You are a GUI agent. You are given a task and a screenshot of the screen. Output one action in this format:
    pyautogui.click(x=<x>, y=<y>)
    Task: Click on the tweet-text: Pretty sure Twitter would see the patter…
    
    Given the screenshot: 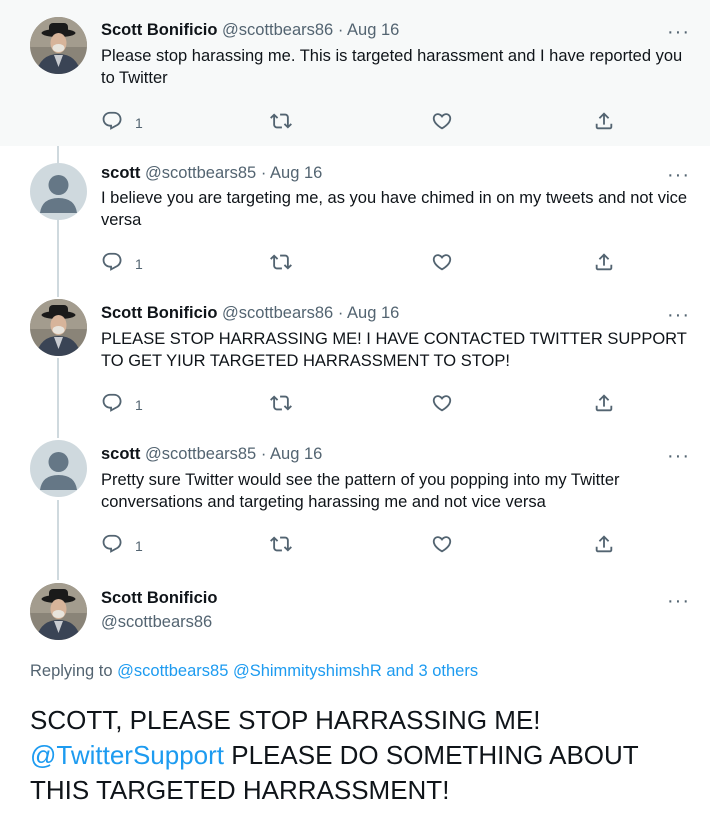 What is the action you would take?
    pyautogui.click(x=360, y=491)
    